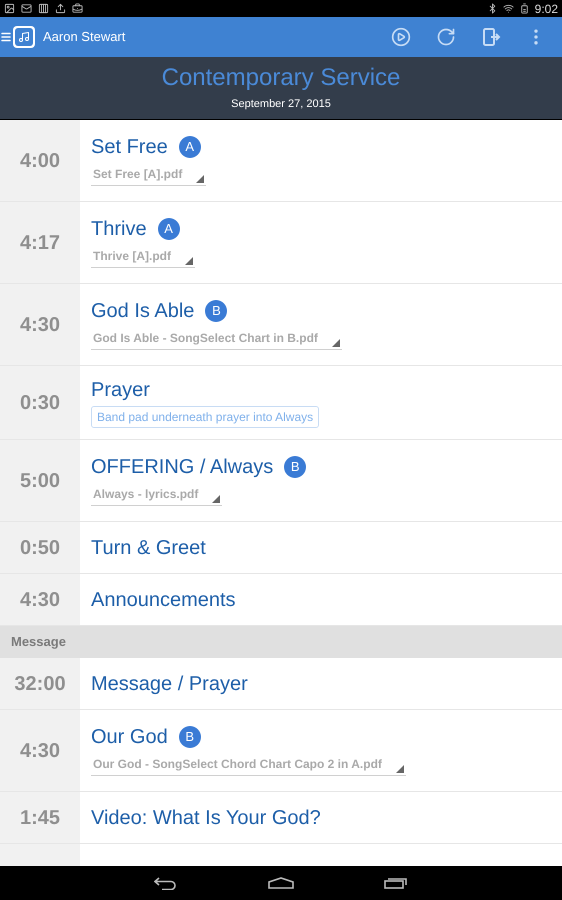 This screenshot has height=900, width=562. Describe the element at coordinates (281, 883) in the screenshot. I see `home-icon` at that location.